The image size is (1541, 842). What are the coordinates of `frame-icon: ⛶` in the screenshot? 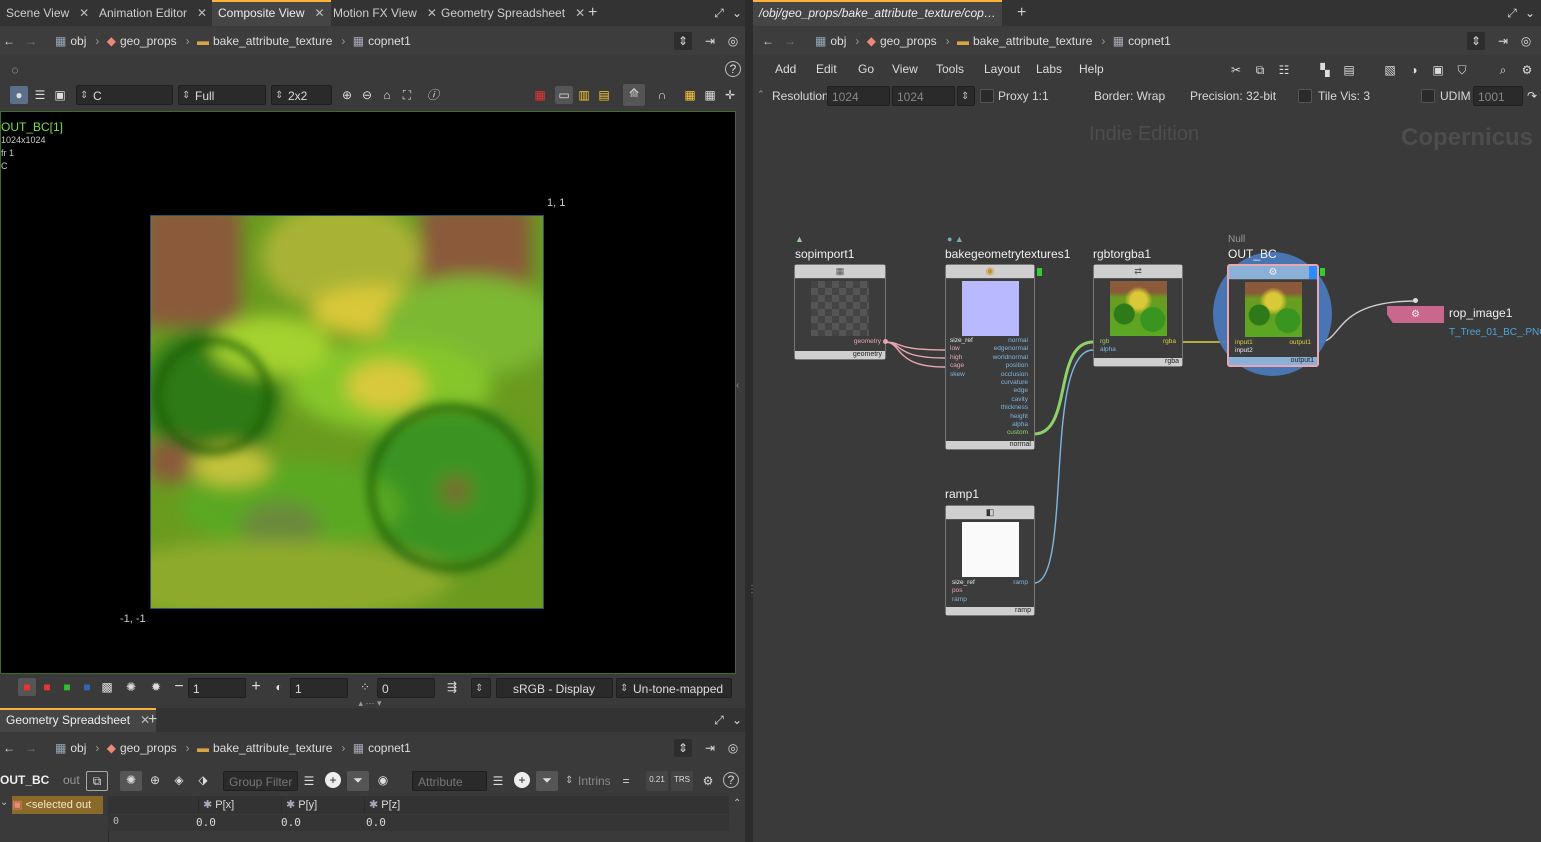 It's located at (407, 95).